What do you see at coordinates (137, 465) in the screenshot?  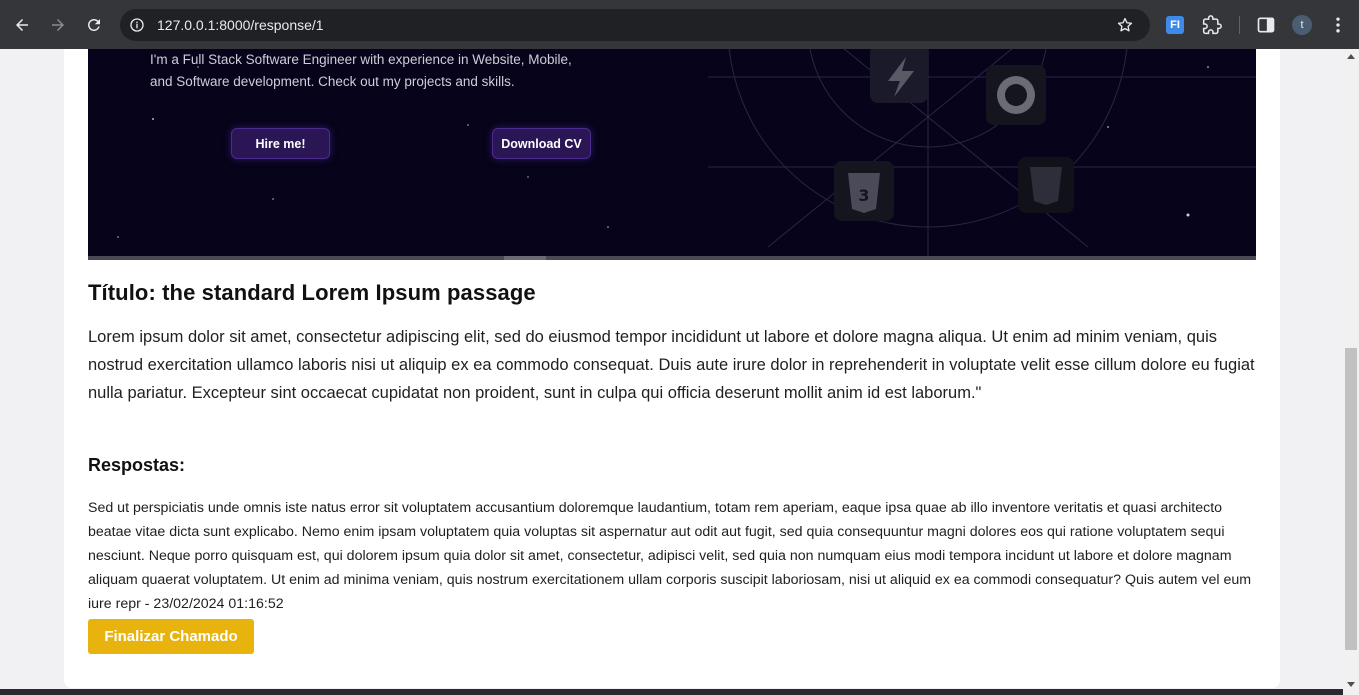 I see `responses-heading: Respostas:` at bounding box center [137, 465].